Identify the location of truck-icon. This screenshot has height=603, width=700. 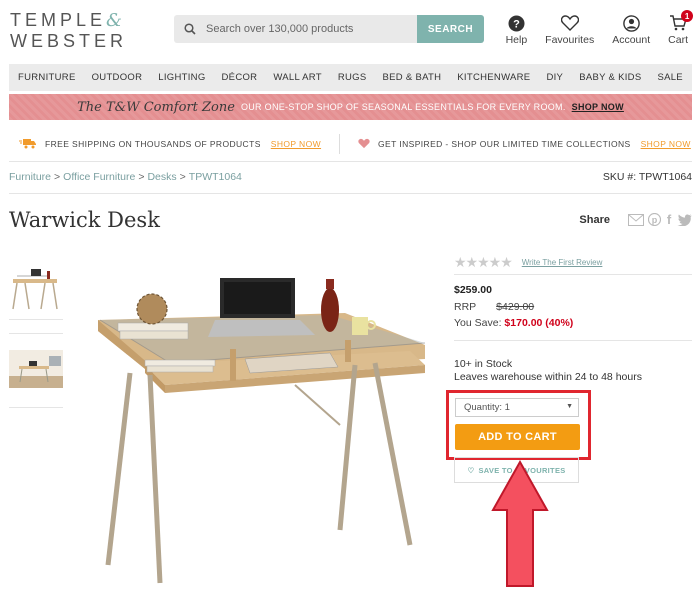
(27, 144).